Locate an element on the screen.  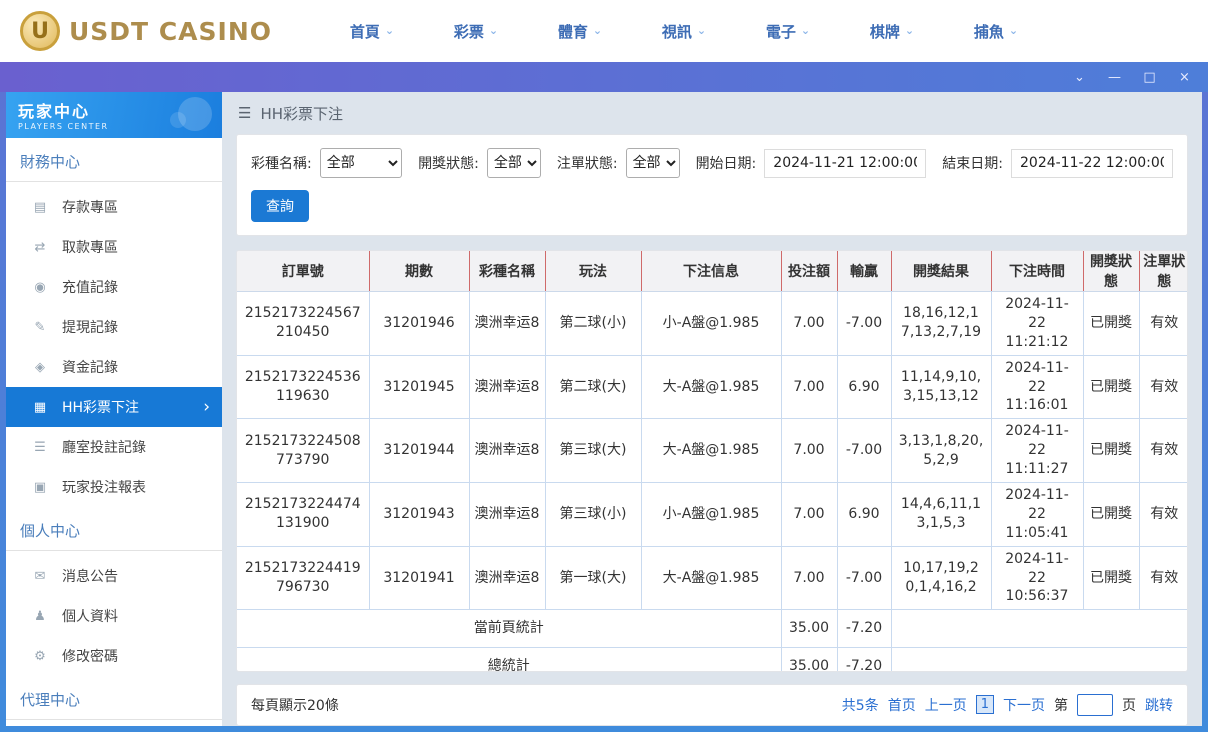
lottery-name-select: 全部 is located at coordinates (361, 163).